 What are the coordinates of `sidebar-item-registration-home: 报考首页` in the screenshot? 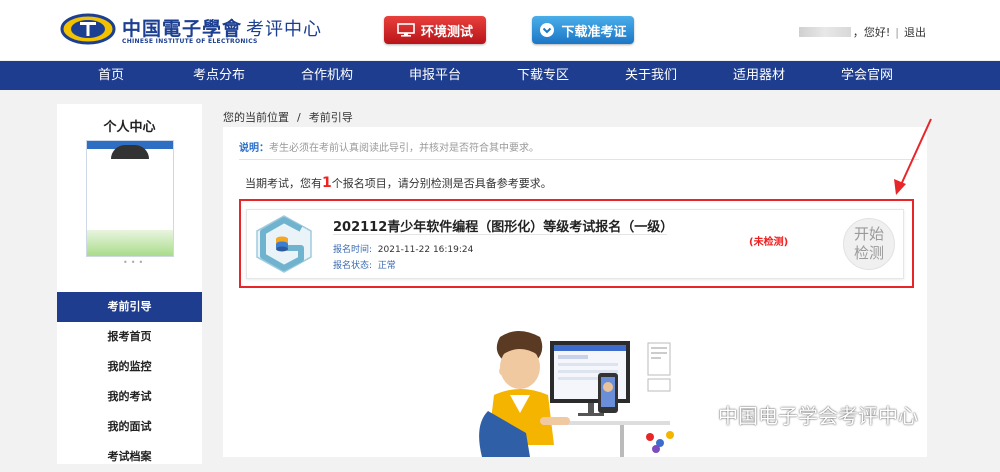 It's located at (129, 337).